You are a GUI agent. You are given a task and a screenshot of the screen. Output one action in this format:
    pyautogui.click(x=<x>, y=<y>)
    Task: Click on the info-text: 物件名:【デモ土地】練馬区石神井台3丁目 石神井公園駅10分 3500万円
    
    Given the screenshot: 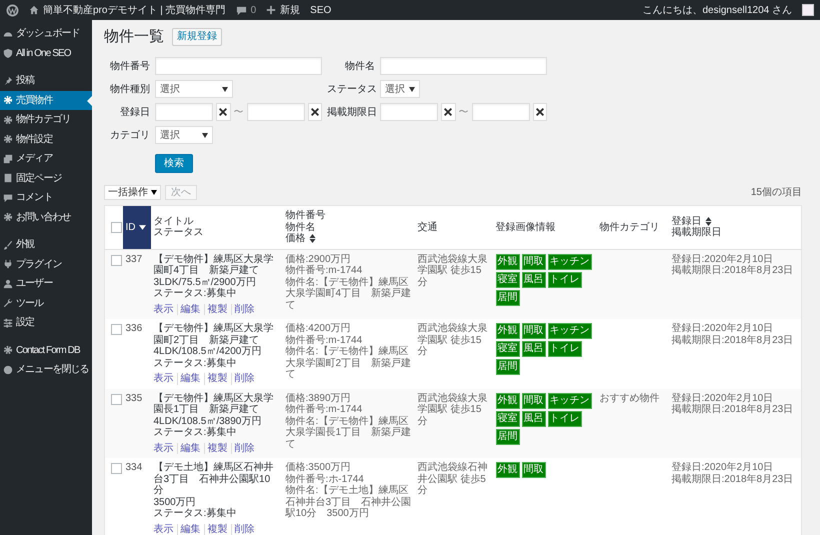 What is the action you would take?
    pyautogui.click(x=349, y=502)
    